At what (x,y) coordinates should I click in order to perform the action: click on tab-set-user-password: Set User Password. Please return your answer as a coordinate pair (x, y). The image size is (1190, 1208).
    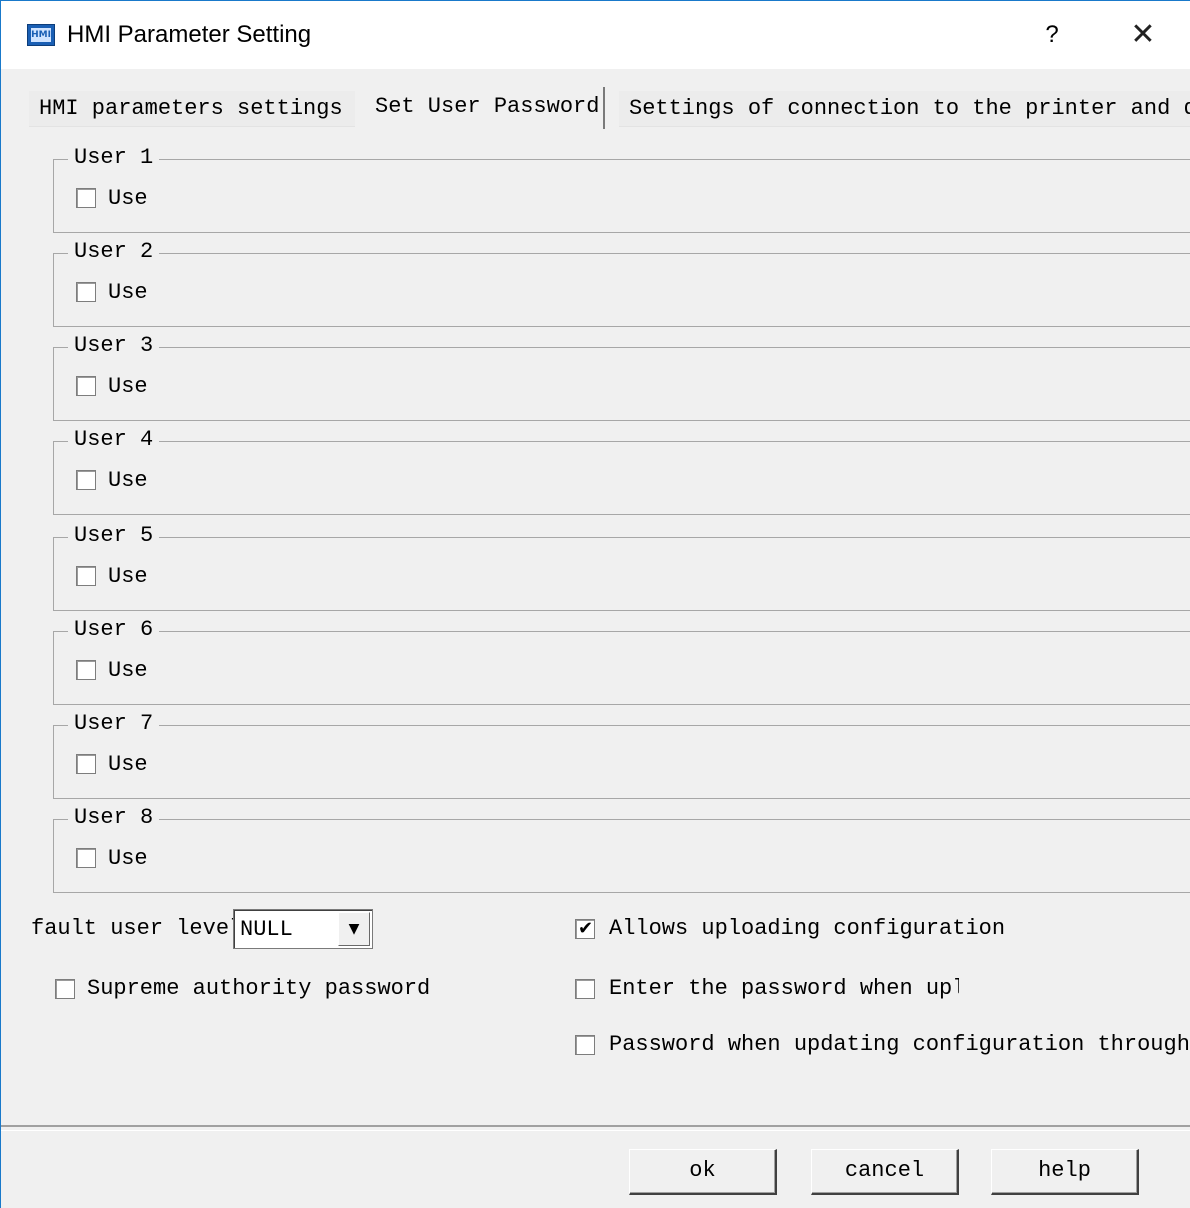
    Looking at the image, I should click on (485, 108).